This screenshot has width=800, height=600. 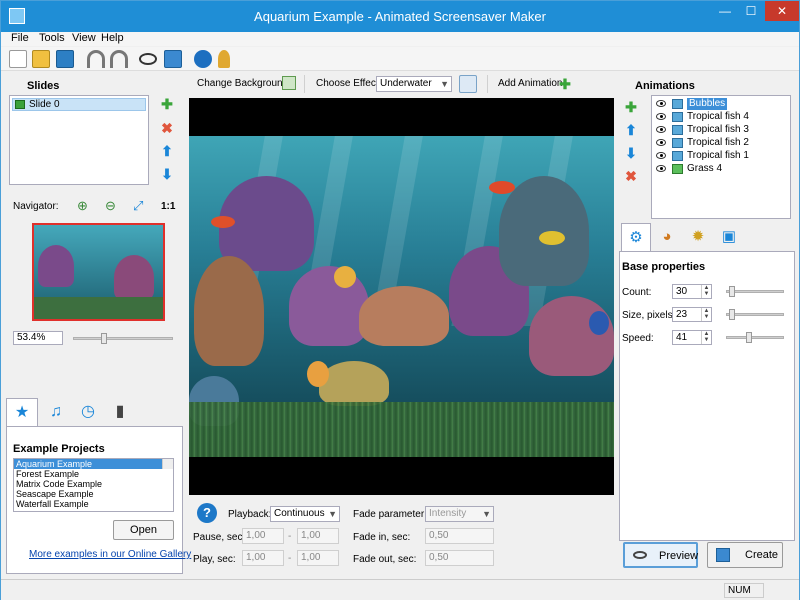 What do you see at coordinates (79, 140) in the screenshot?
I see `slides-list: Slide 0` at bounding box center [79, 140].